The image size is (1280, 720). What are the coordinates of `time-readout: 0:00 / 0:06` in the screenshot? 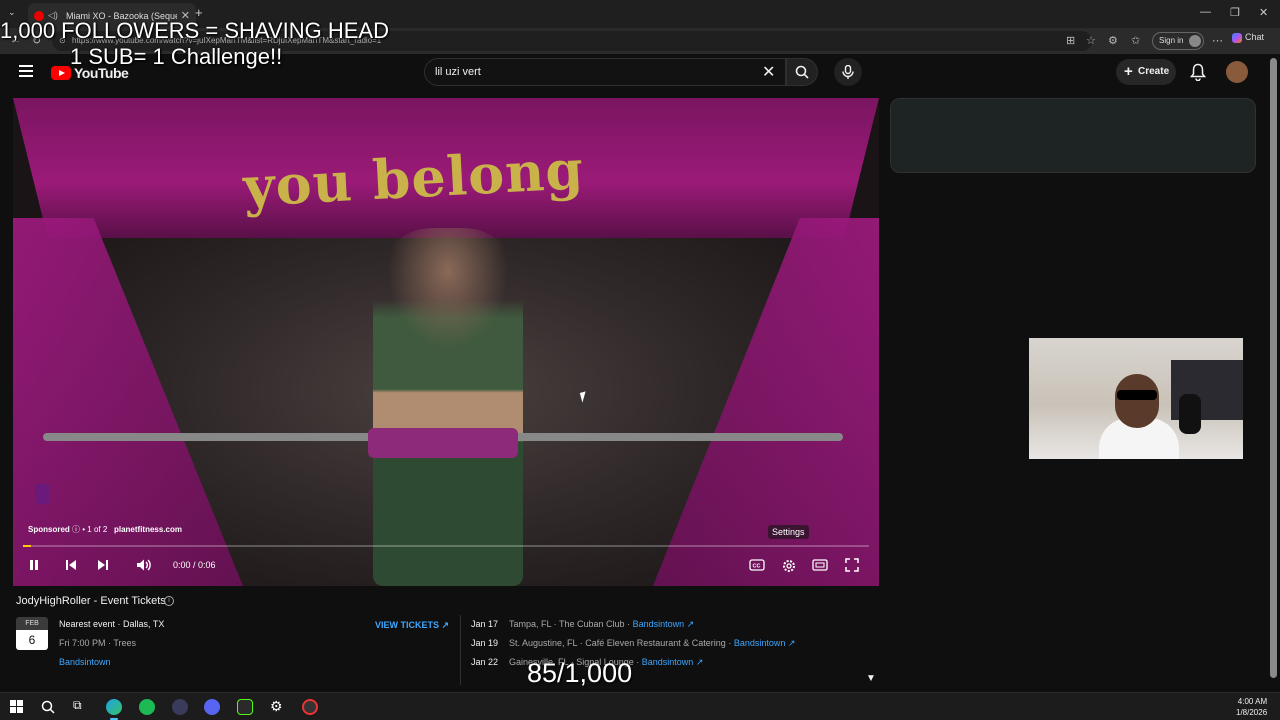 It's located at (194, 565).